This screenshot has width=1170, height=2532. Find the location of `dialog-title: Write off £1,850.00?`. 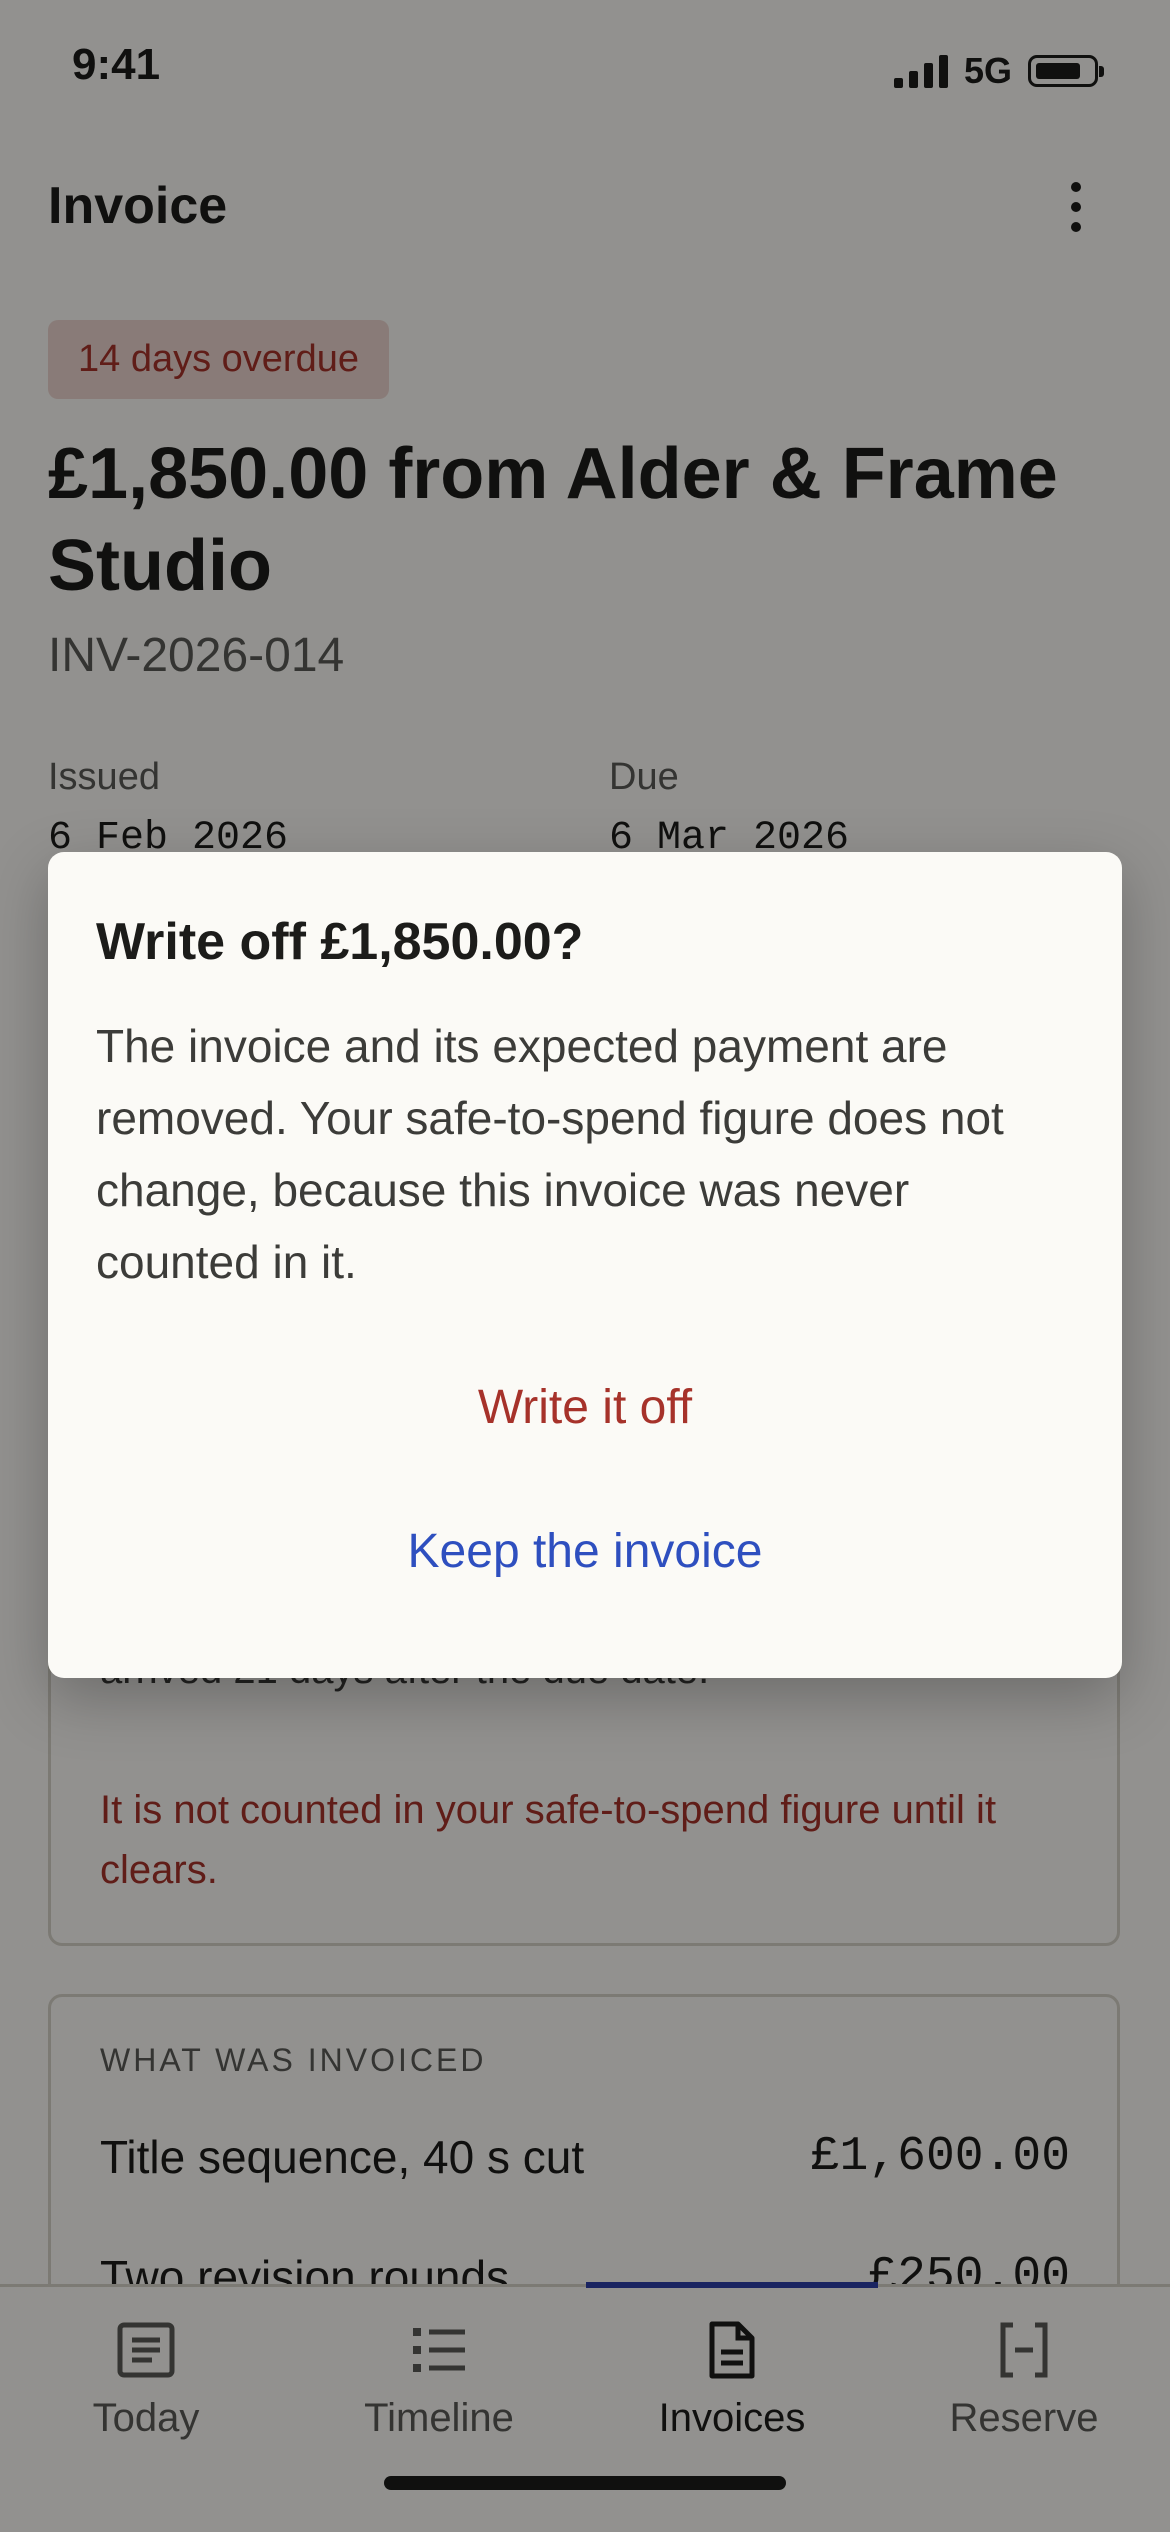

dialog-title: Write off £1,850.00? is located at coordinates (340, 942).